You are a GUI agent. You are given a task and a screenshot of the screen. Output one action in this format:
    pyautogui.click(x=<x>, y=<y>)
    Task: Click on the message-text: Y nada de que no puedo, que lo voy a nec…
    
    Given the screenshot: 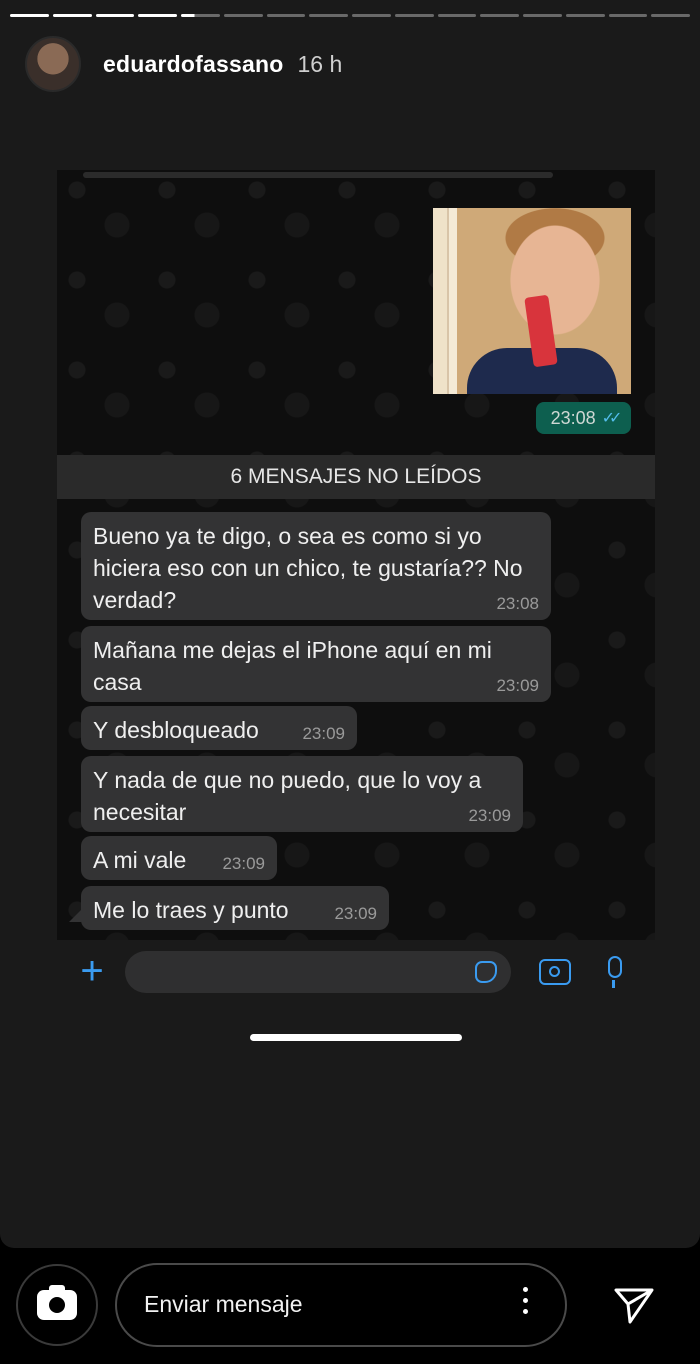 What is the action you would take?
    pyautogui.click(x=287, y=796)
    